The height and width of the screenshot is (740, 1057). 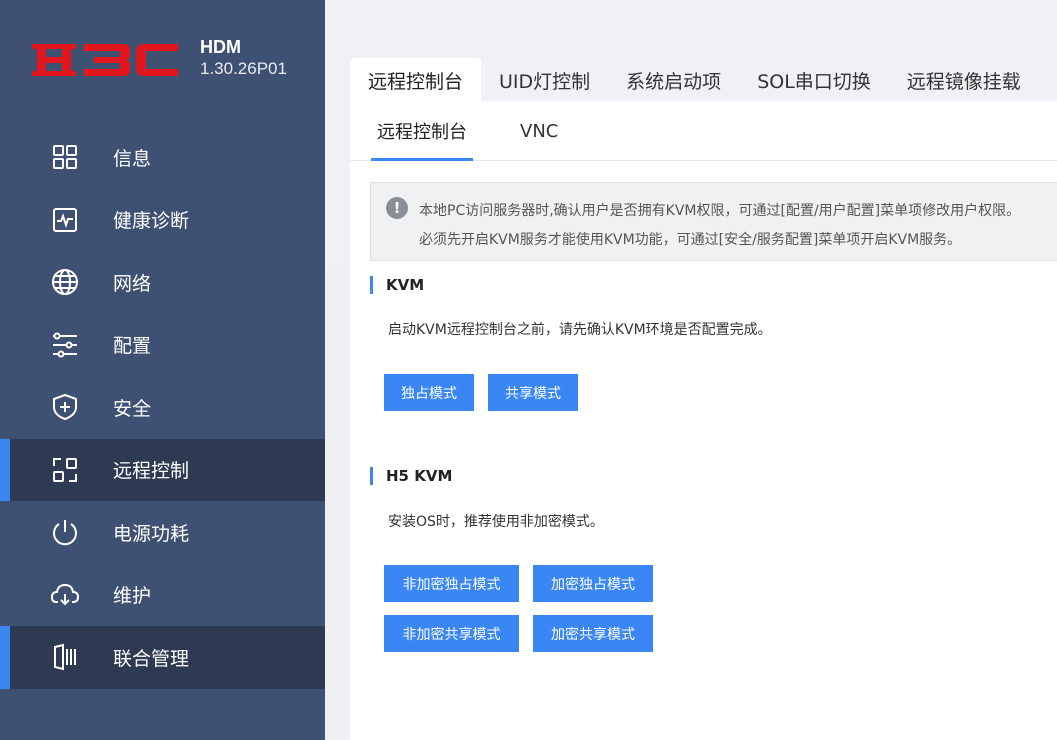 What do you see at coordinates (151, 533) in the screenshot?
I see `sidebar-item-label: 电源功耗` at bounding box center [151, 533].